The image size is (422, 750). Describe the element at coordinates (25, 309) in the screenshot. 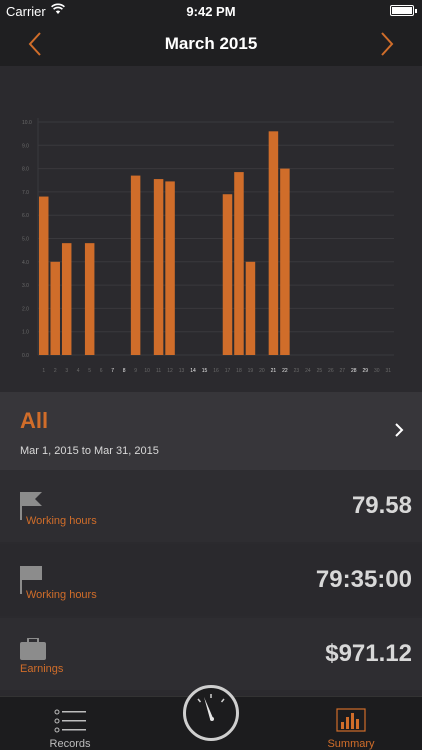

I see `y-tick-label: 2.0` at that location.